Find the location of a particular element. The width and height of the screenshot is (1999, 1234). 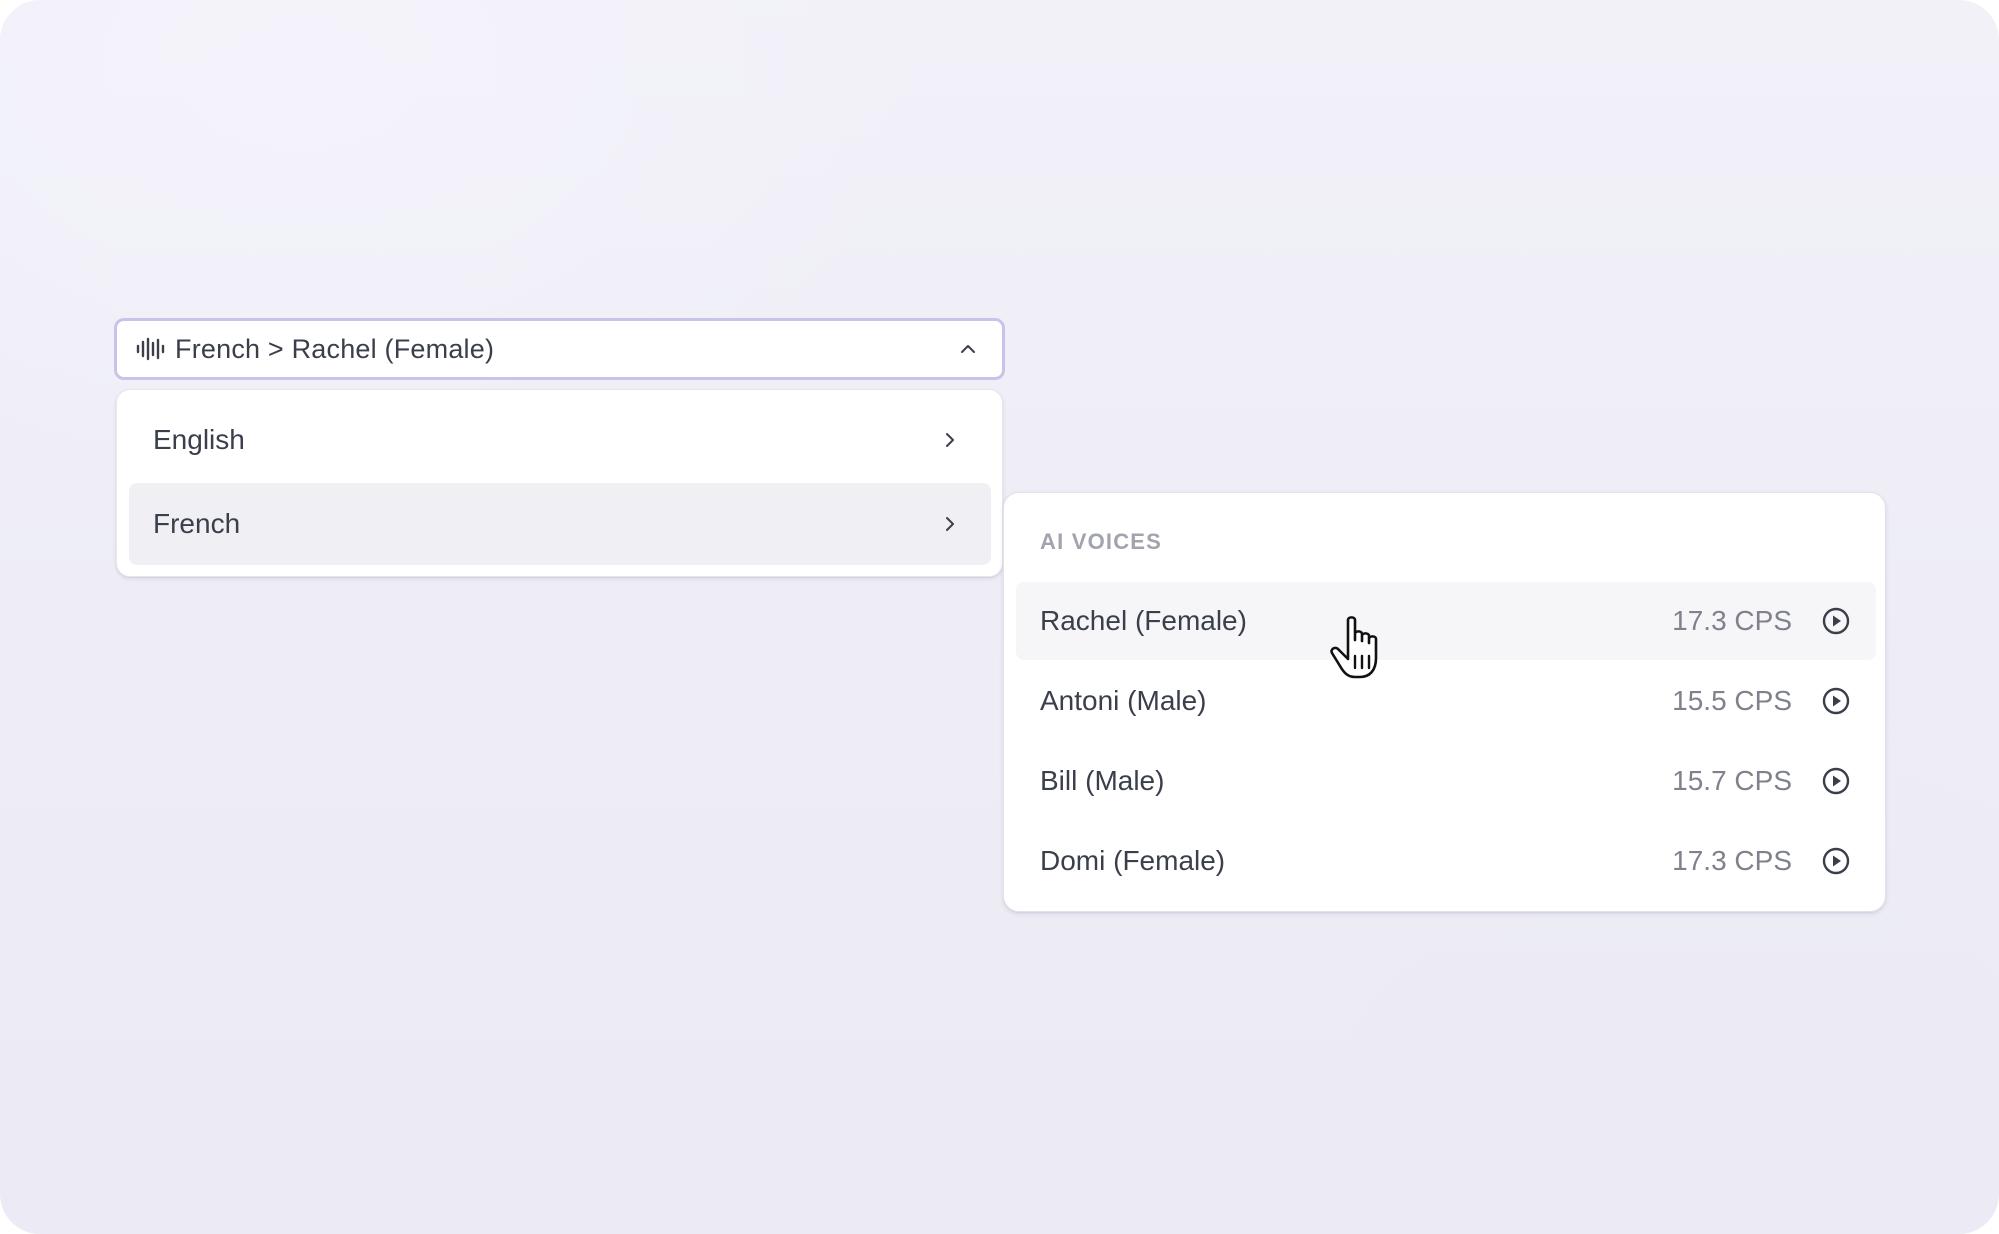

voice-item-rachel: Rachel (Female) 17.3 CPS is located at coordinates (1446, 621).